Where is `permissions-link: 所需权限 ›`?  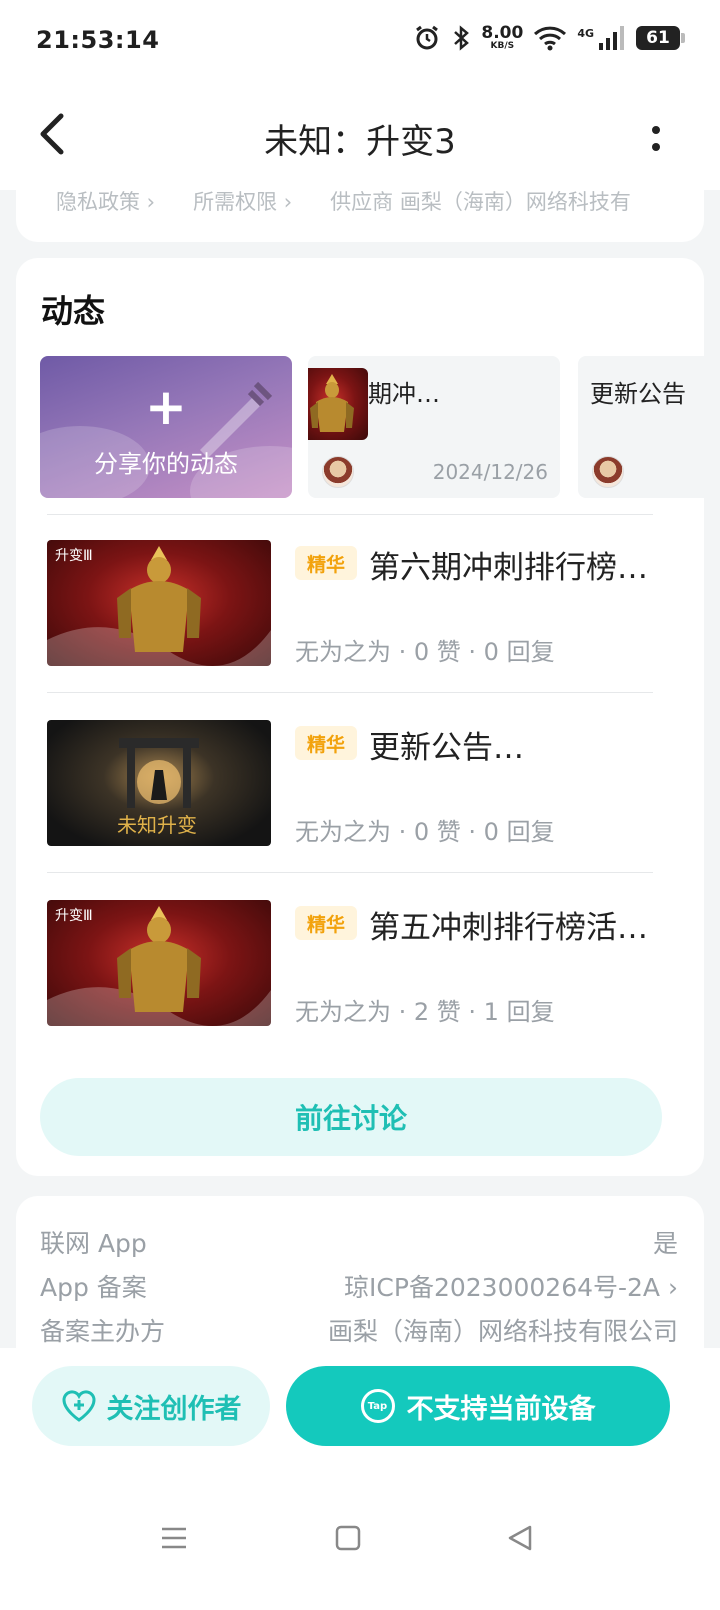 permissions-link: 所需权限 › is located at coordinates (242, 201).